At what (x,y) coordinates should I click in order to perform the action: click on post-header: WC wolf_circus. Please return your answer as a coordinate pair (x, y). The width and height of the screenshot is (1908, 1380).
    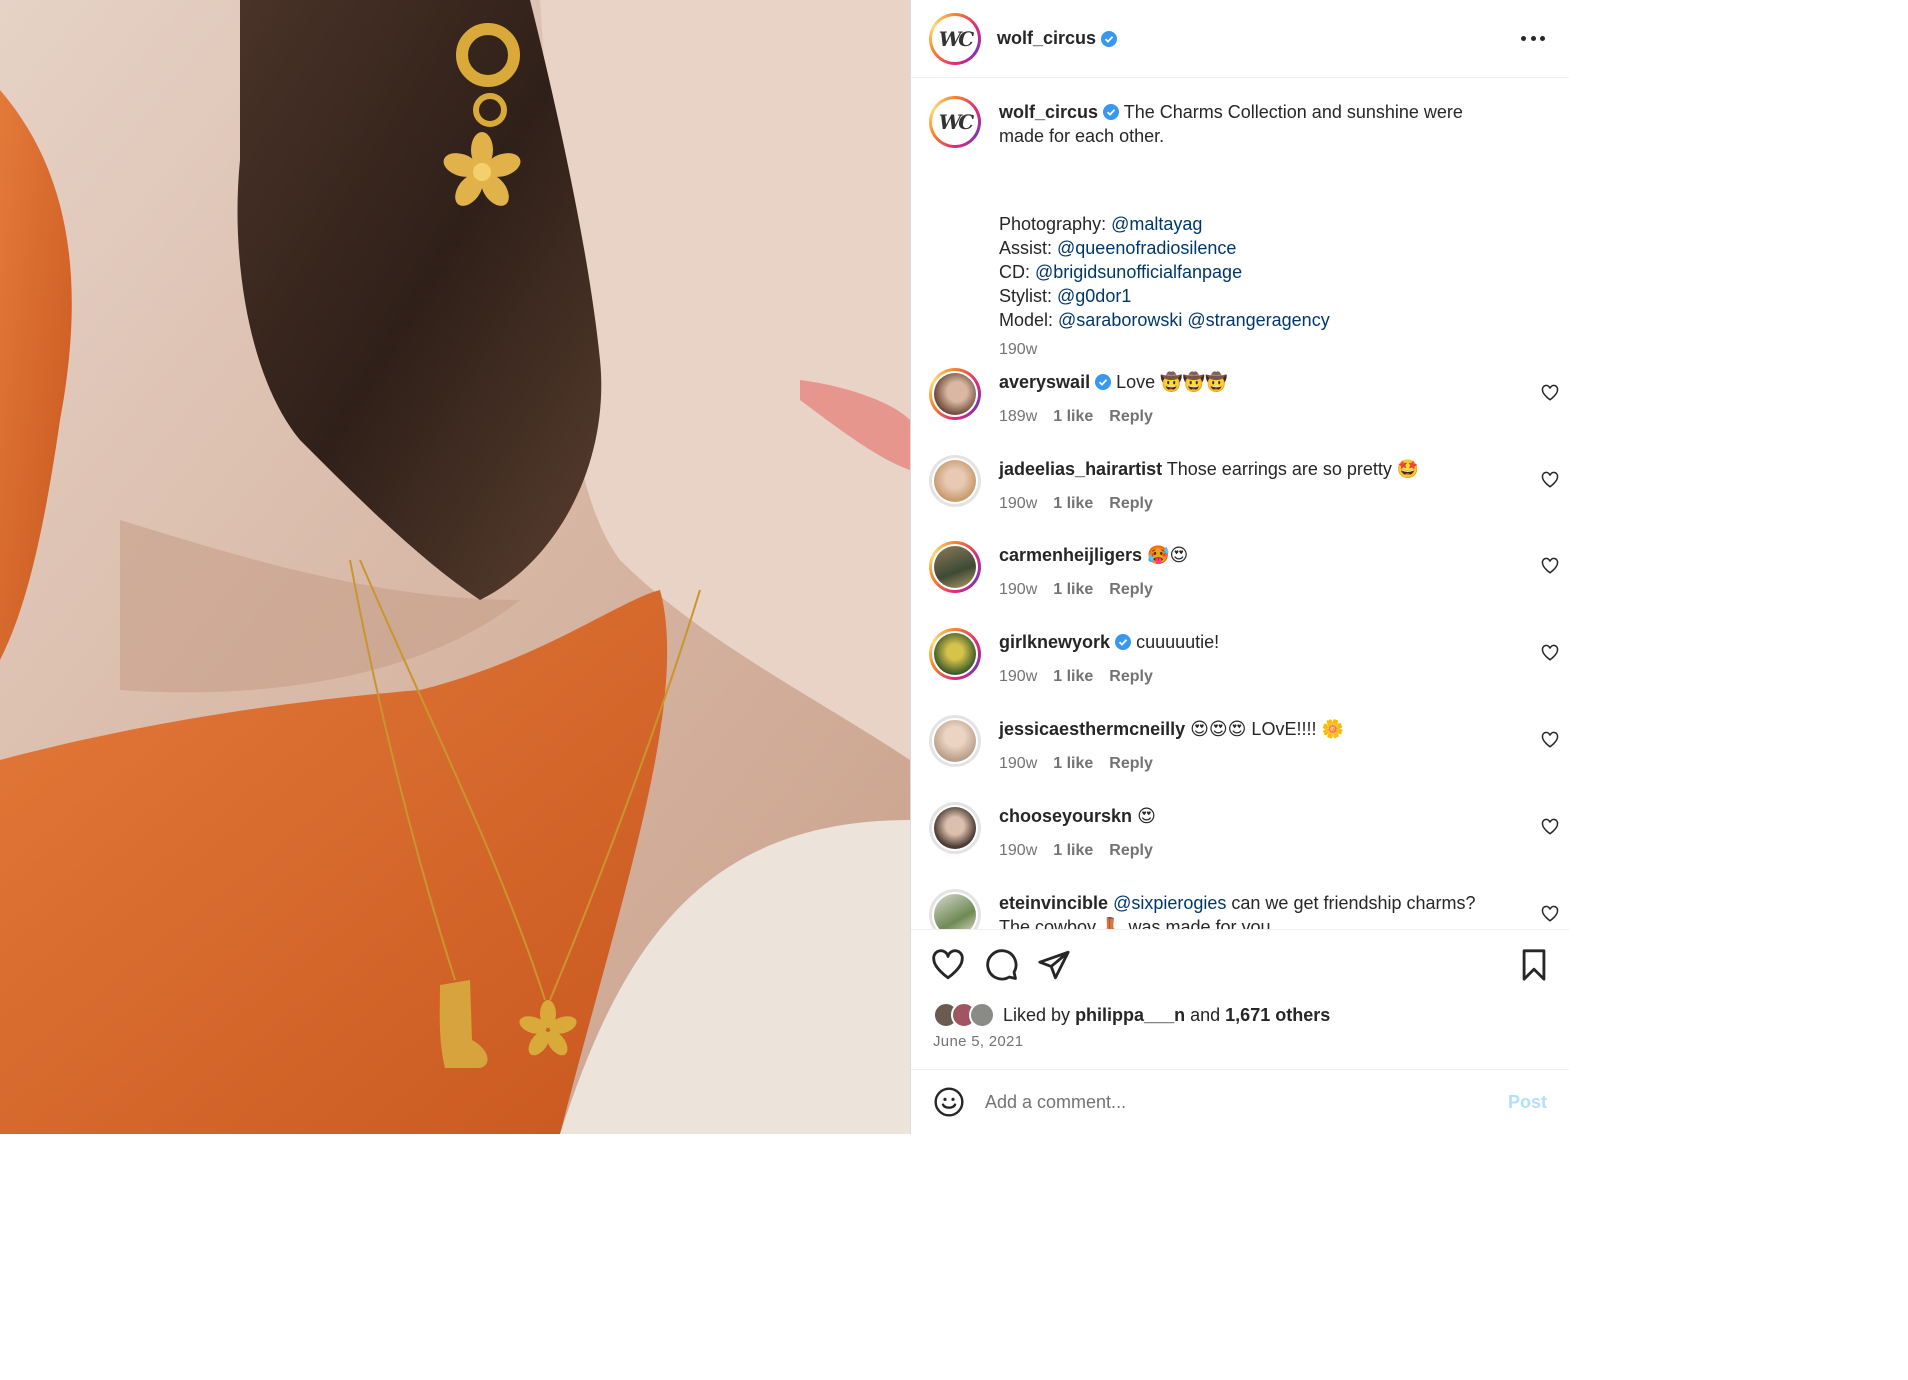
    Looking at the image, I should click on (1240, 39).